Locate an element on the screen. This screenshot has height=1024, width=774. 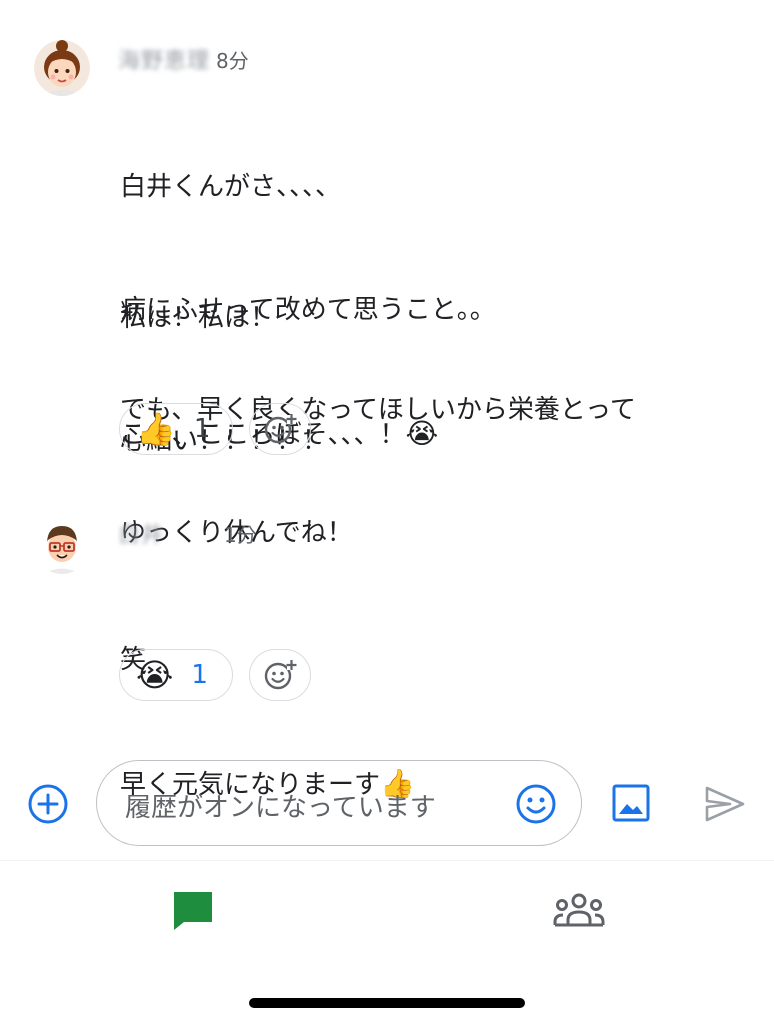
author-name: 海野恵理 is located at coordinates (164, 61).